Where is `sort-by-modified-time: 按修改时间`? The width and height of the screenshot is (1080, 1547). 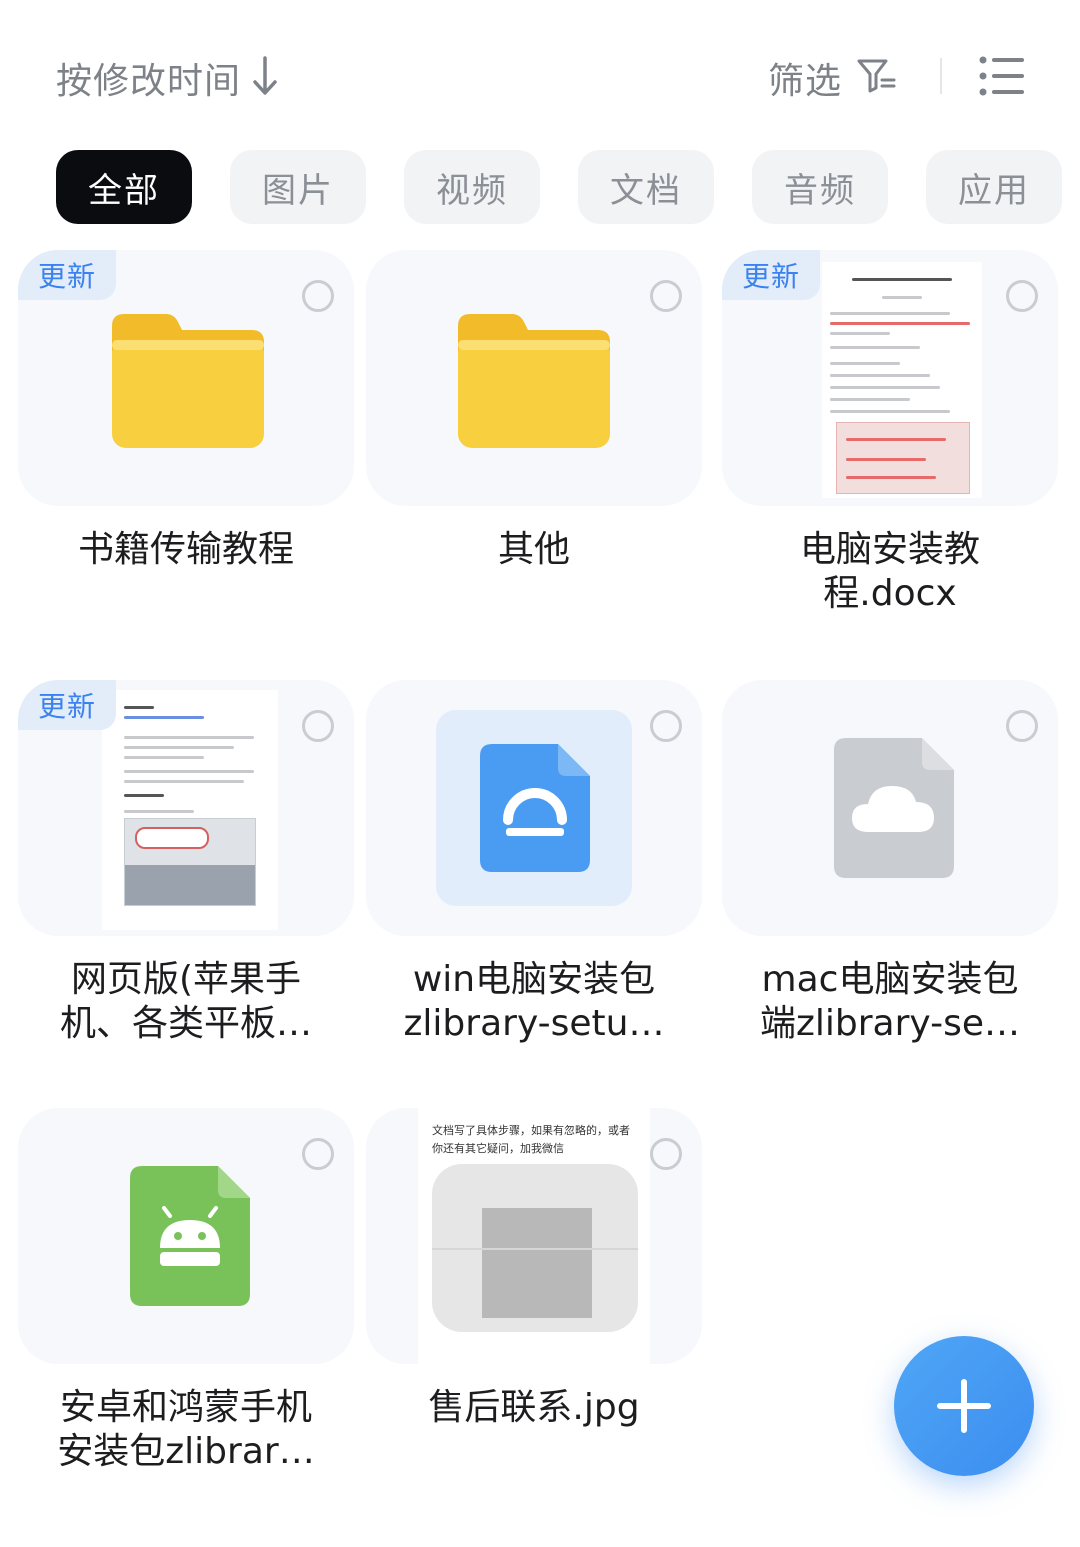
sort-by-modified-time: 按修改时间 is located at coordinates (148, 78).